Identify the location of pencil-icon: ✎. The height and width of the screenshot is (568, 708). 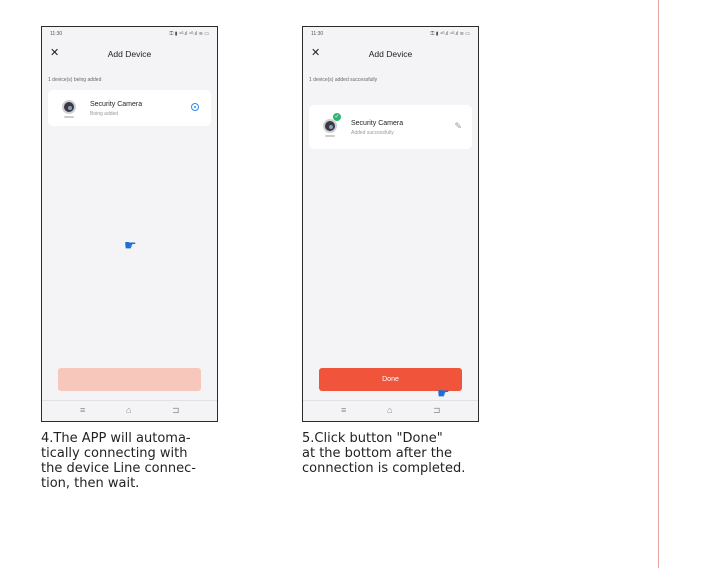
(458, 126).